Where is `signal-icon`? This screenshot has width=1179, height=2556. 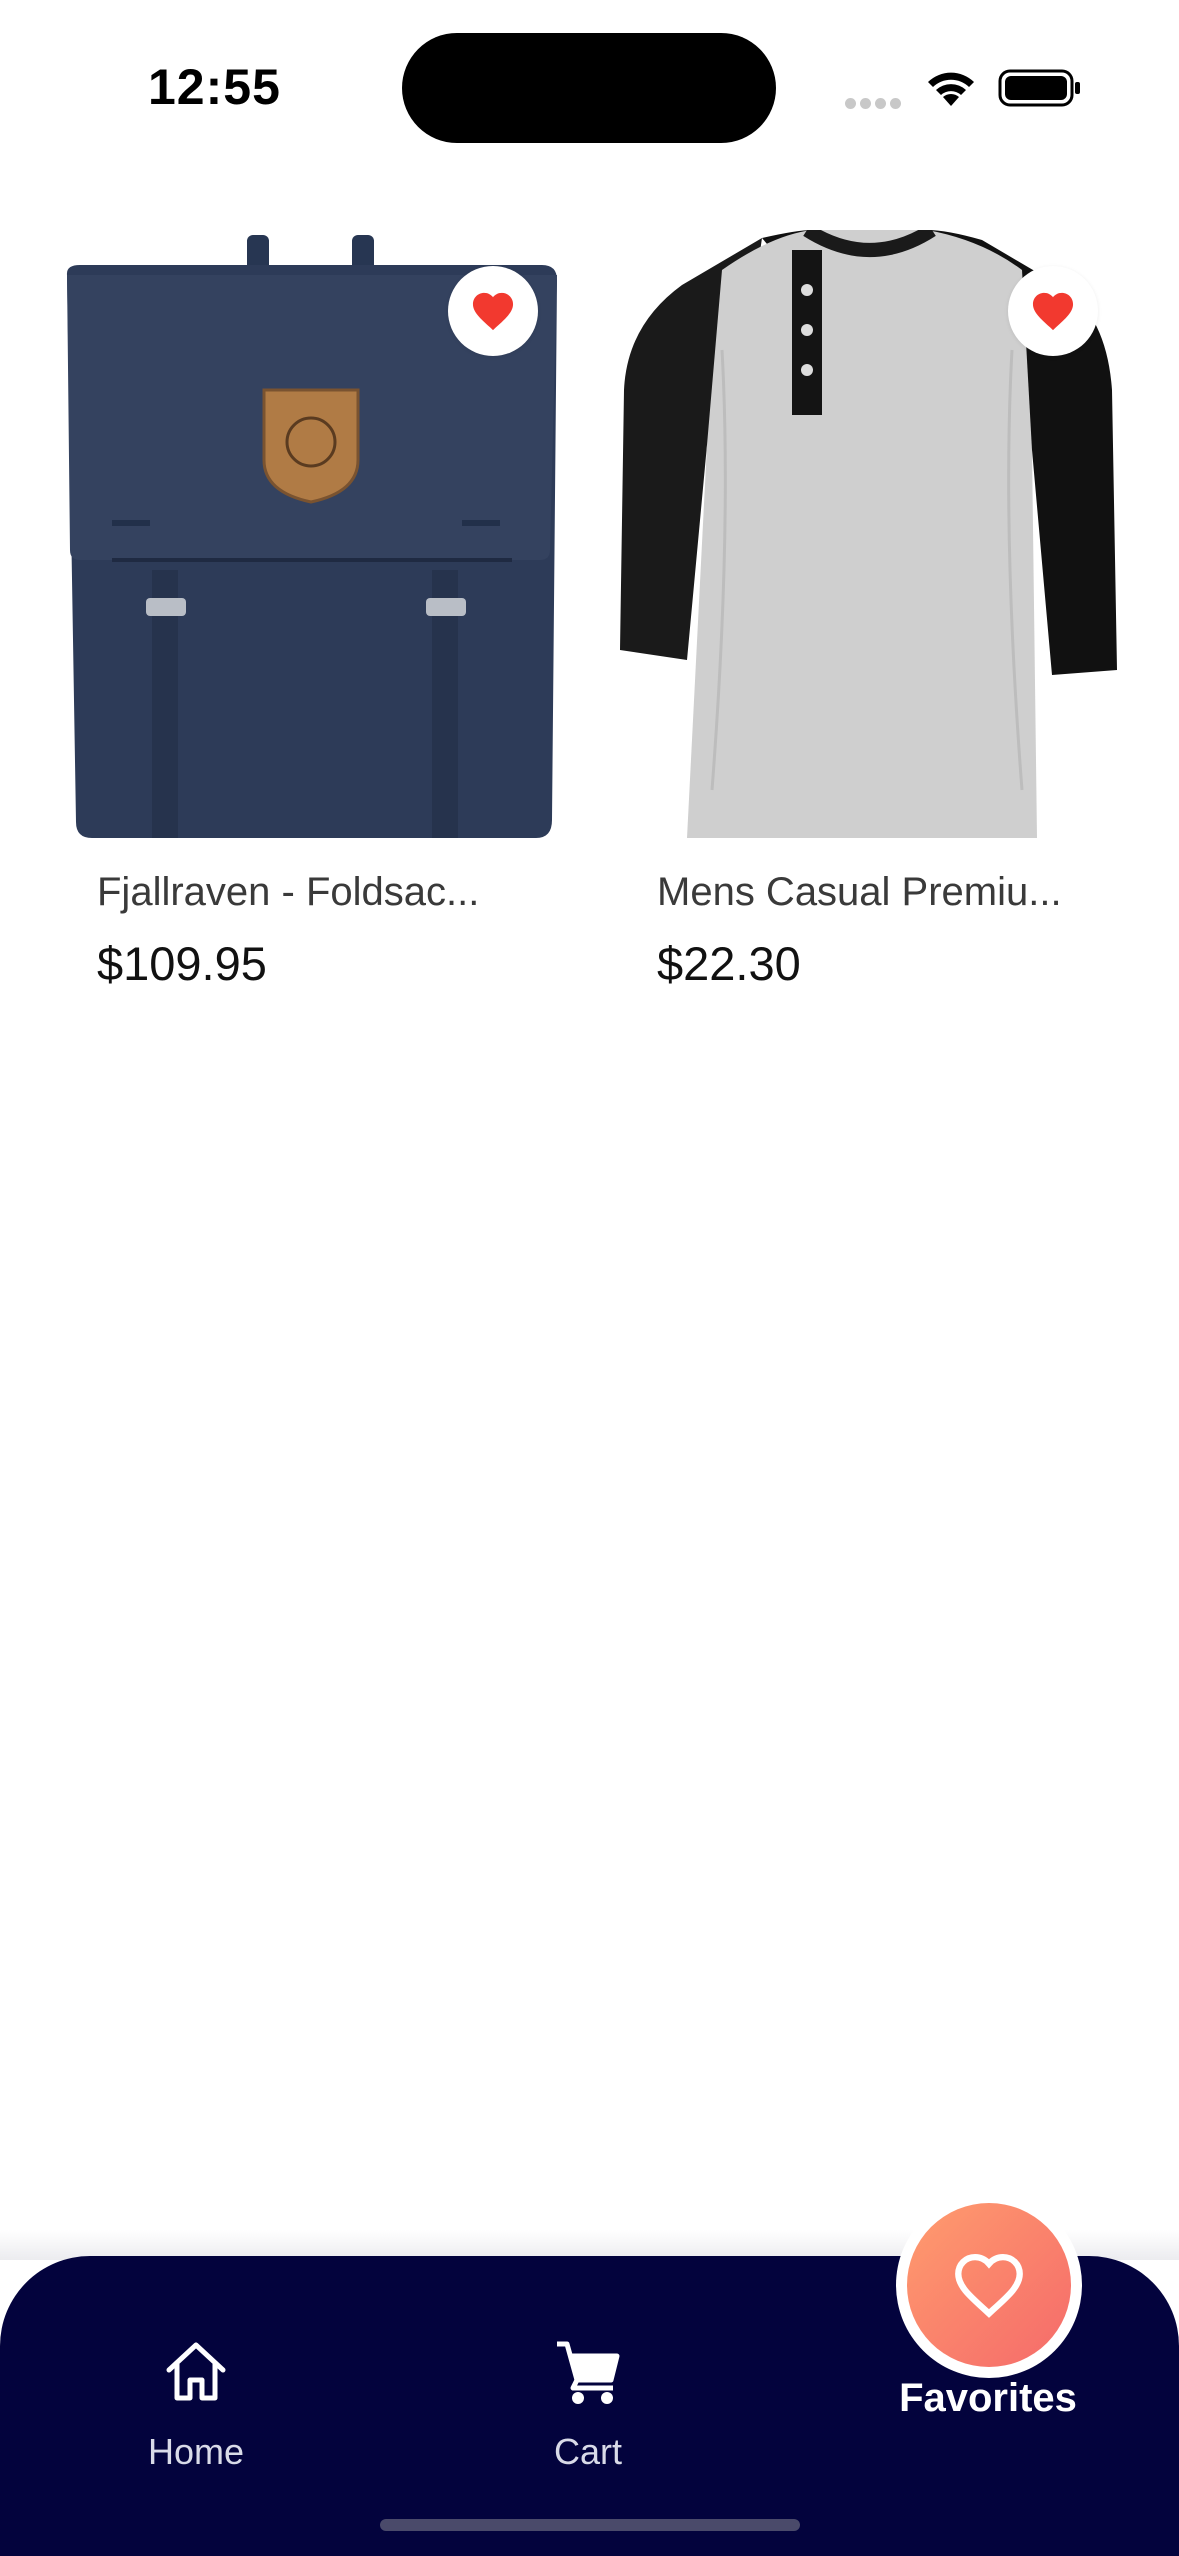 signal-icon is located at coordinates (875, 102).